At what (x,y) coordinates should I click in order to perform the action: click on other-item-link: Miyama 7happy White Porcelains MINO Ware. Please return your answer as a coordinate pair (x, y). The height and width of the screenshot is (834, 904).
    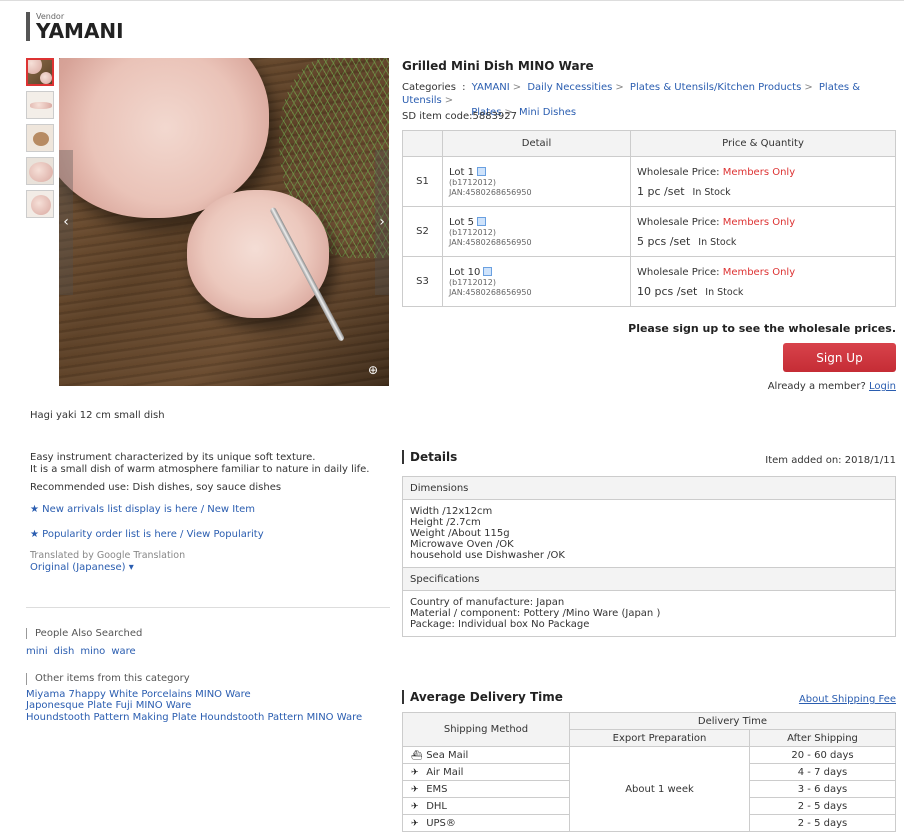
    Looking at the image, I should click on (206, 695).